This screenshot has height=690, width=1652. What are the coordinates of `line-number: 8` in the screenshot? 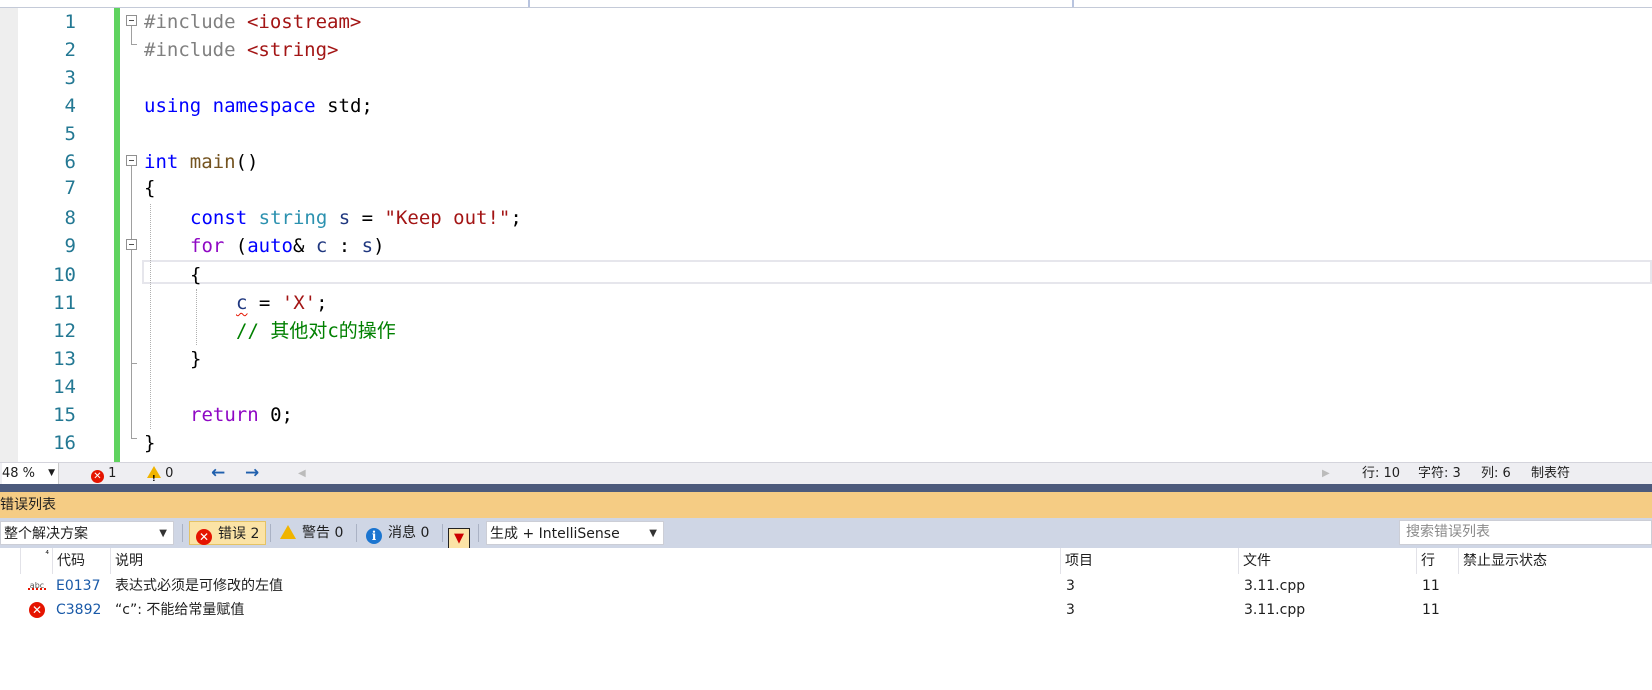 It's located at (70, 218).